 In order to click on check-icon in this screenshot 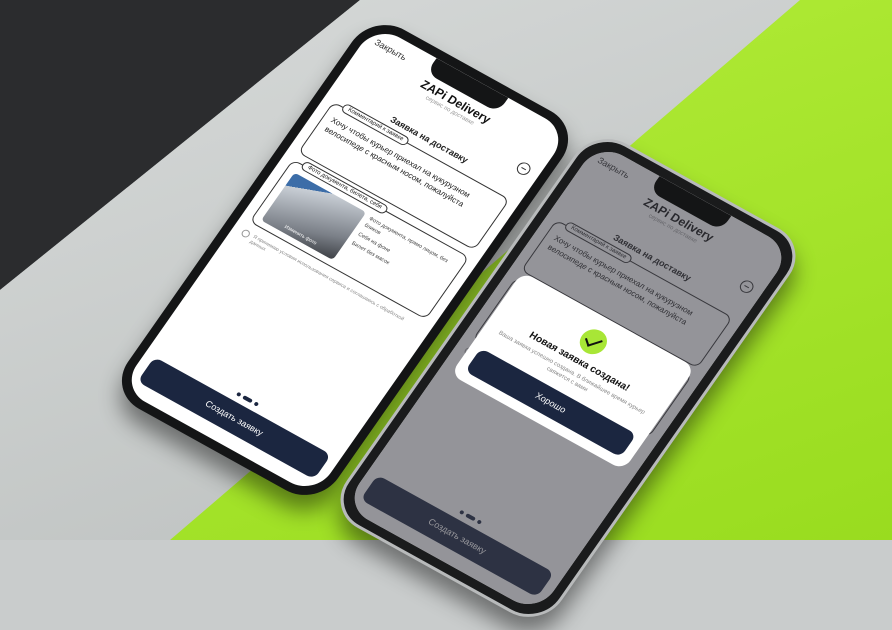, I will do `click(593, 341)`.